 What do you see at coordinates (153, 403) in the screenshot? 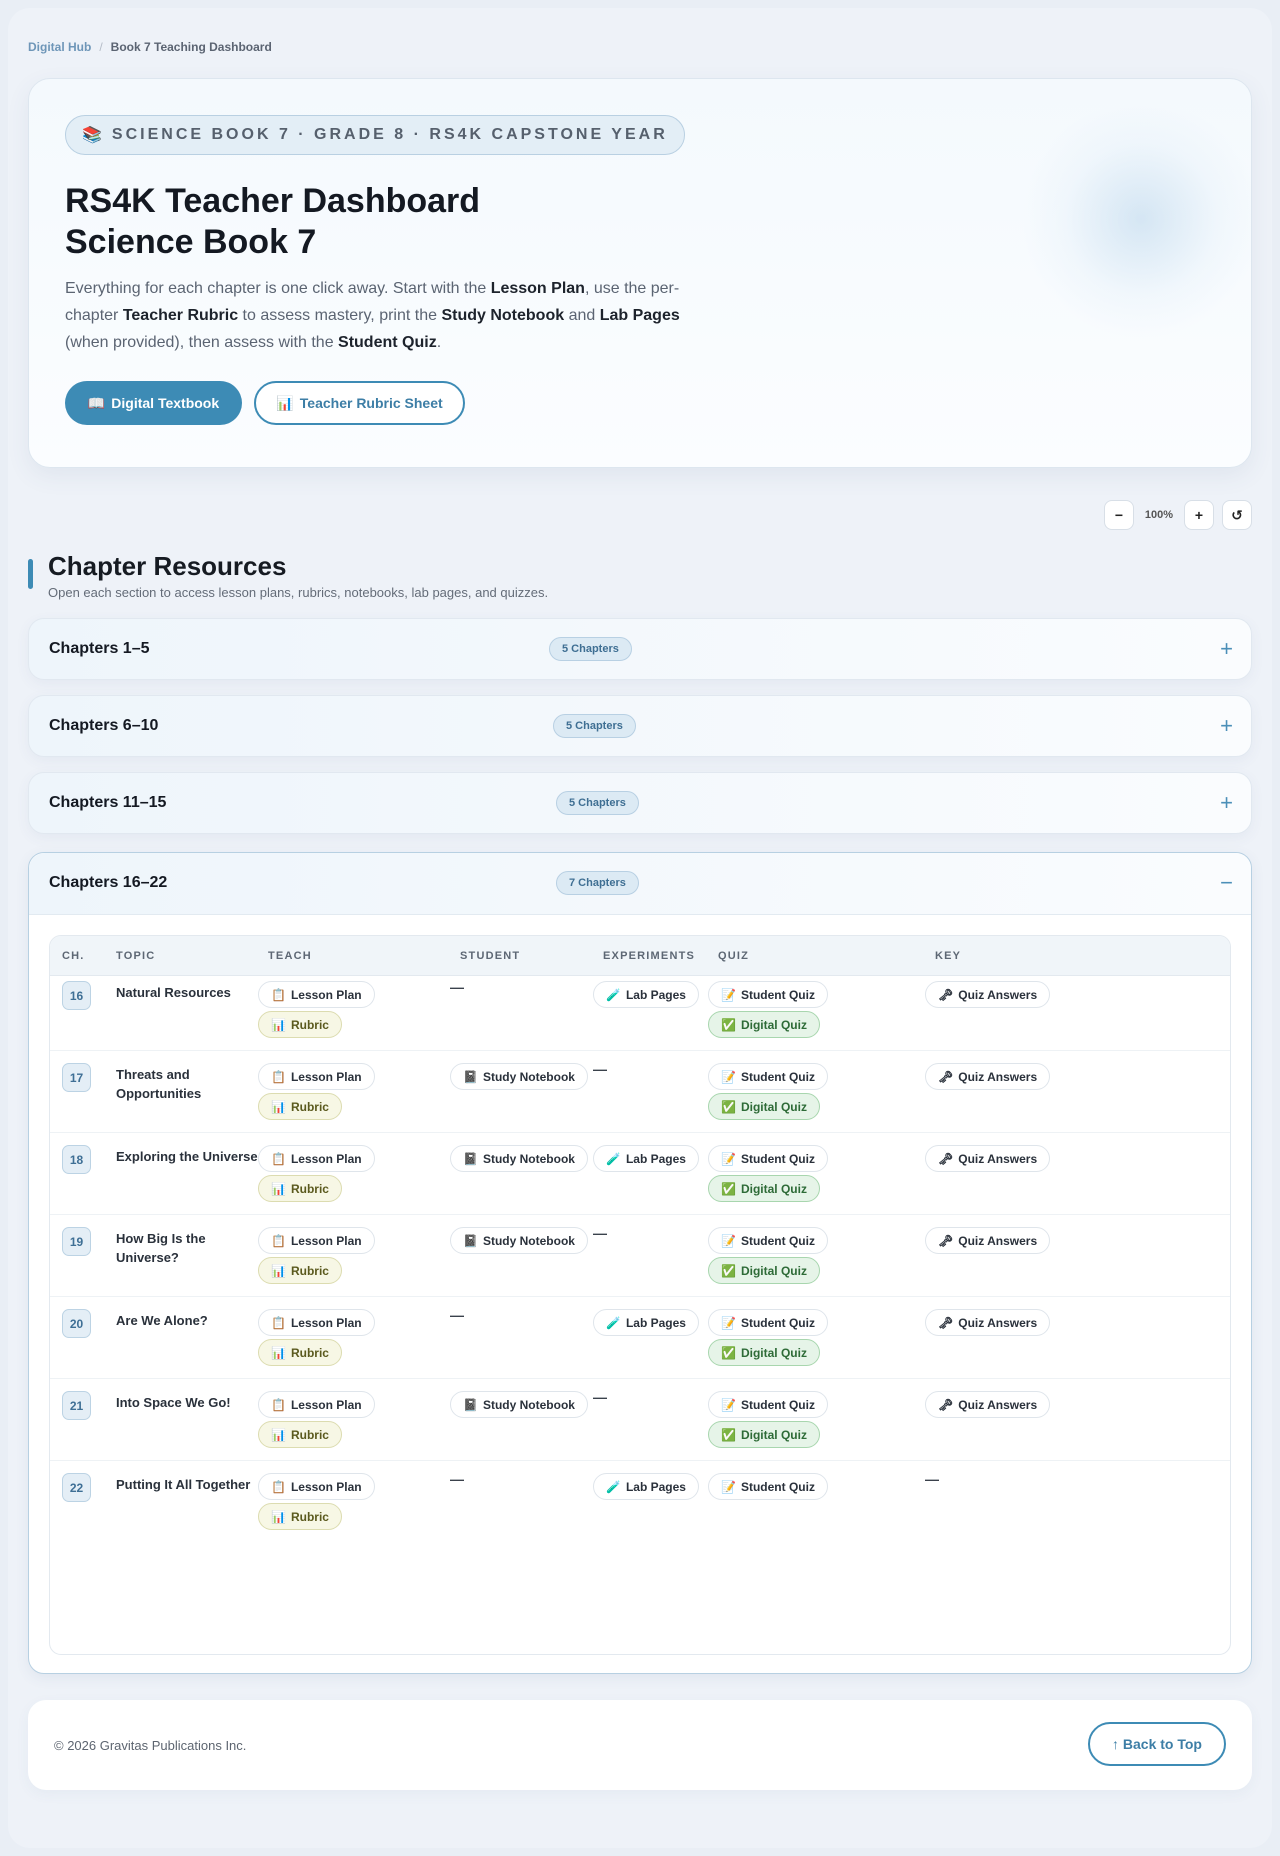
I see `digital-textbook-button: 📖 Digital Textbook` at bounding box center [153, 403].